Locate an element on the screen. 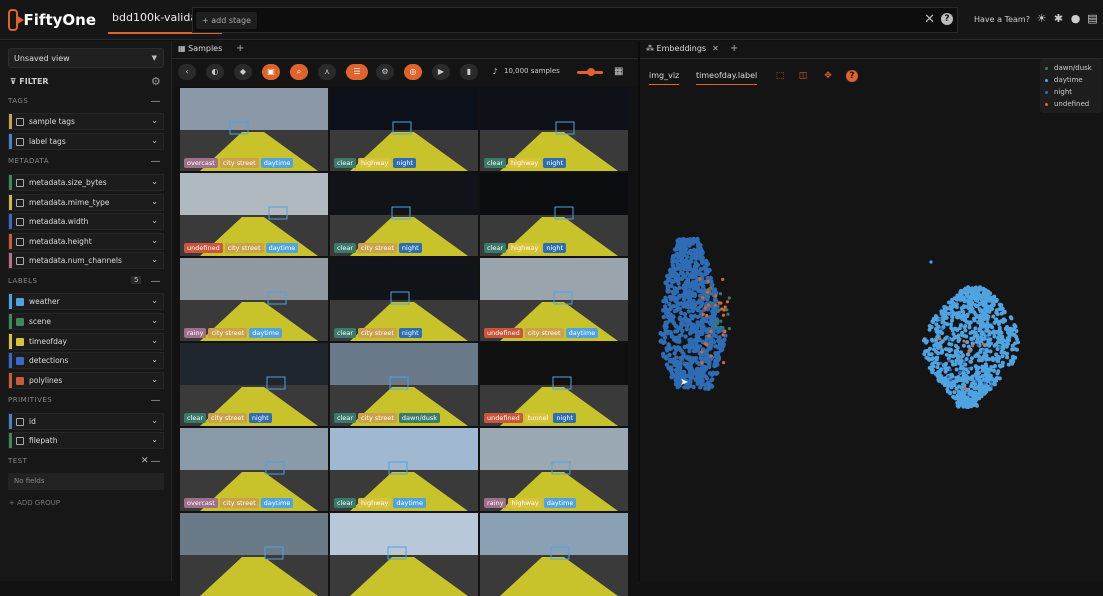 This screenshot has height=596, width=1103. sample-tile: clearhighwaydaytime is located at coordinates (404, 469).